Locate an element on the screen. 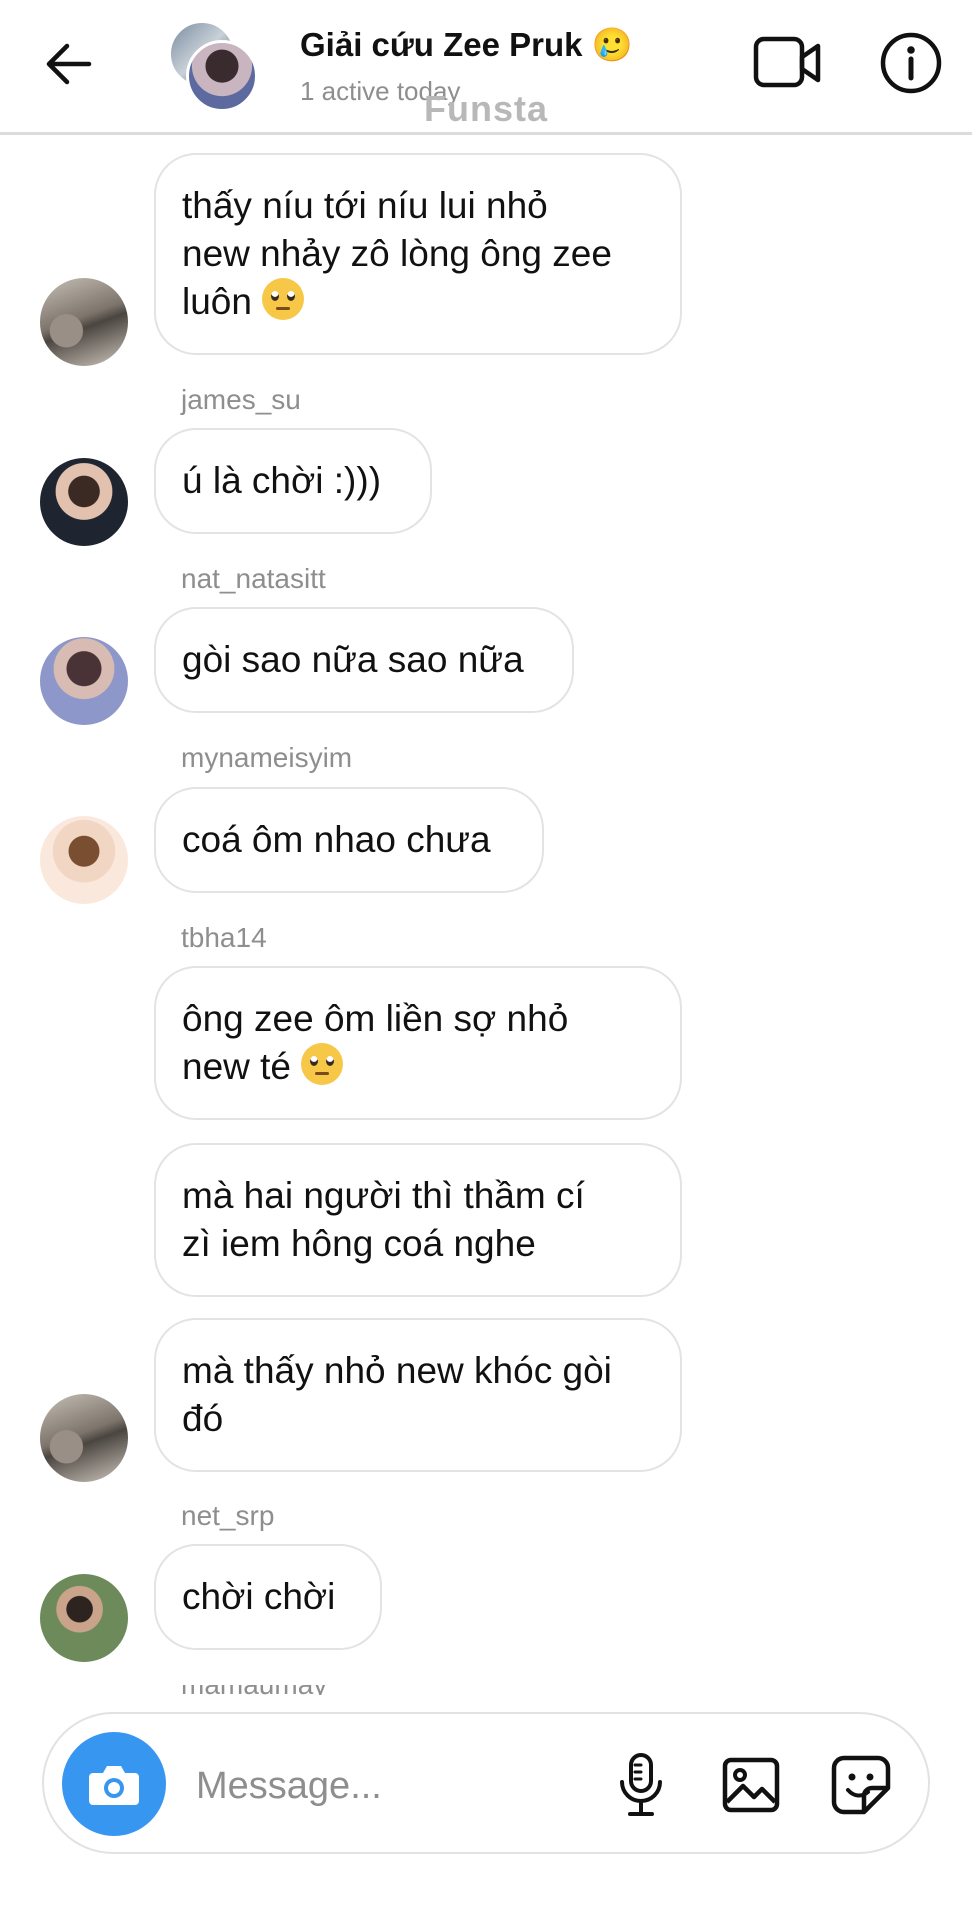  sender-username: net_srp is located at coordinates (228, 1515).